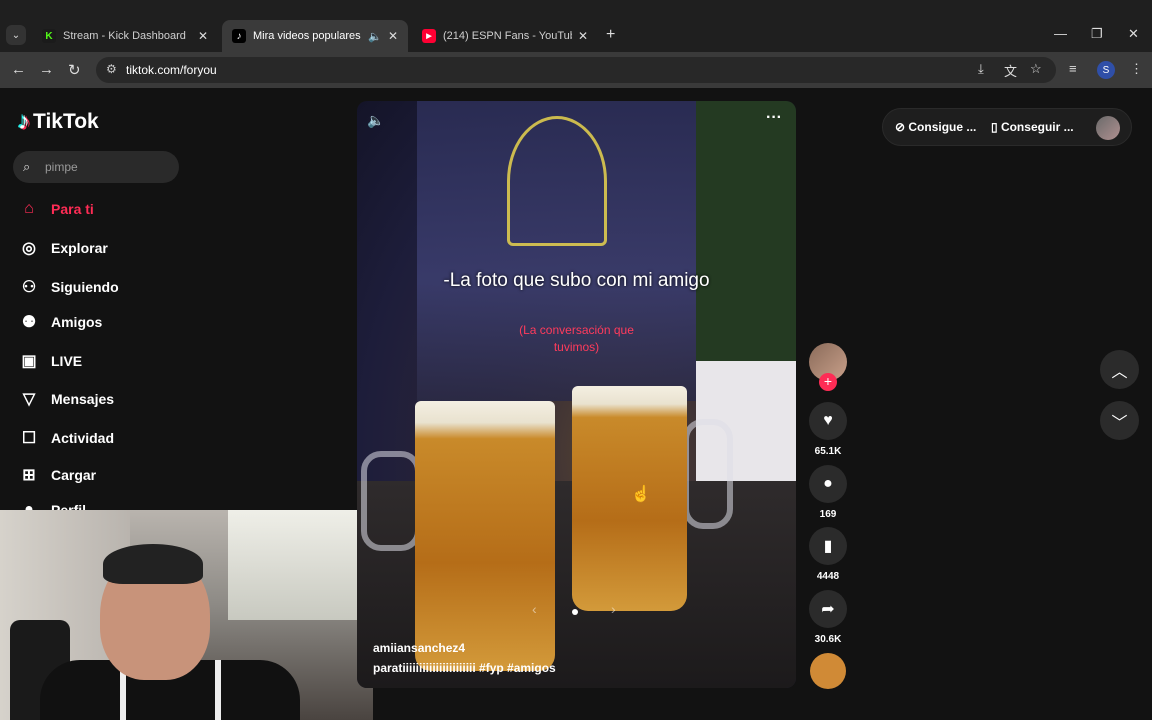 This screenshot has height=720, width=1152. What do you see at coordinates (828, 609) in the screenshot?
I see `share-button: ➦` at bounding box center [828, 609].